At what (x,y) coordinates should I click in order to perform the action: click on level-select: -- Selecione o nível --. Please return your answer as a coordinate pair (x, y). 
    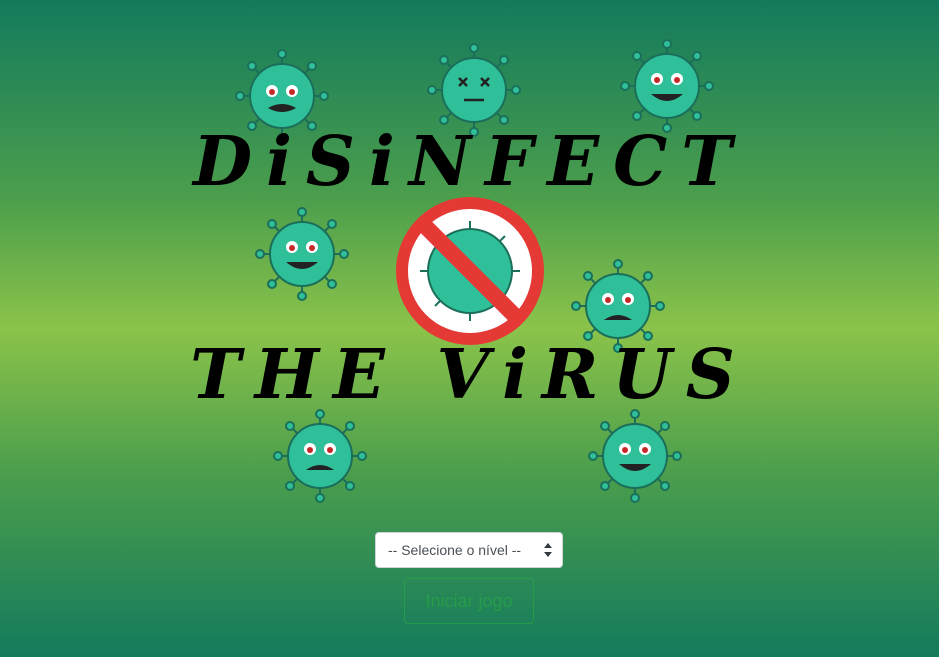
    Looking at the image, I should click on (469, 550).